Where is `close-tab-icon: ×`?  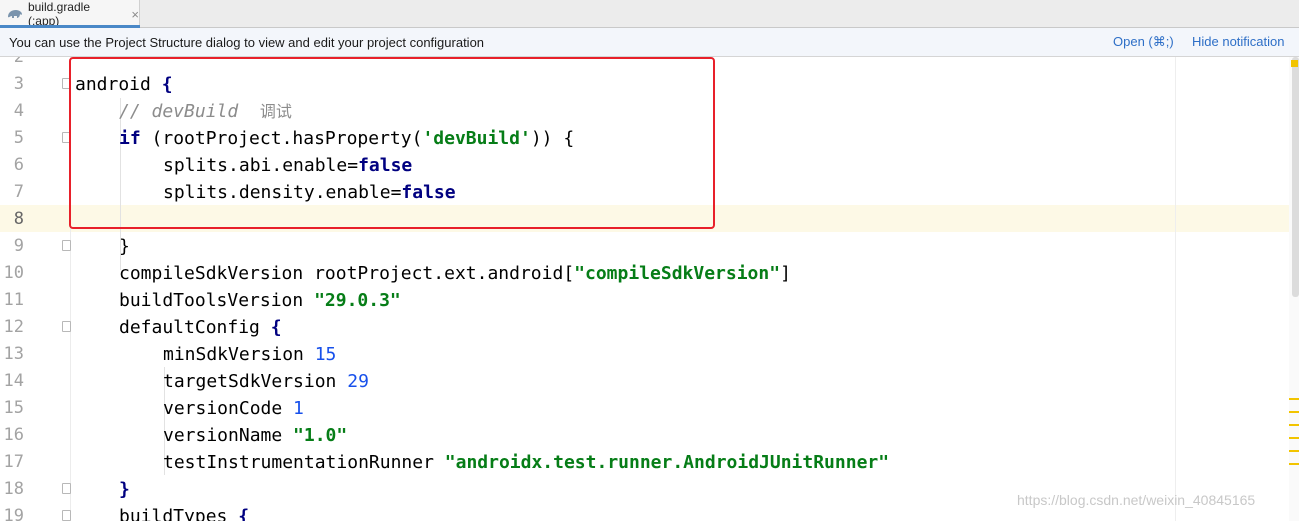
close-tab-icon: × is located at coordinates (135, 14).